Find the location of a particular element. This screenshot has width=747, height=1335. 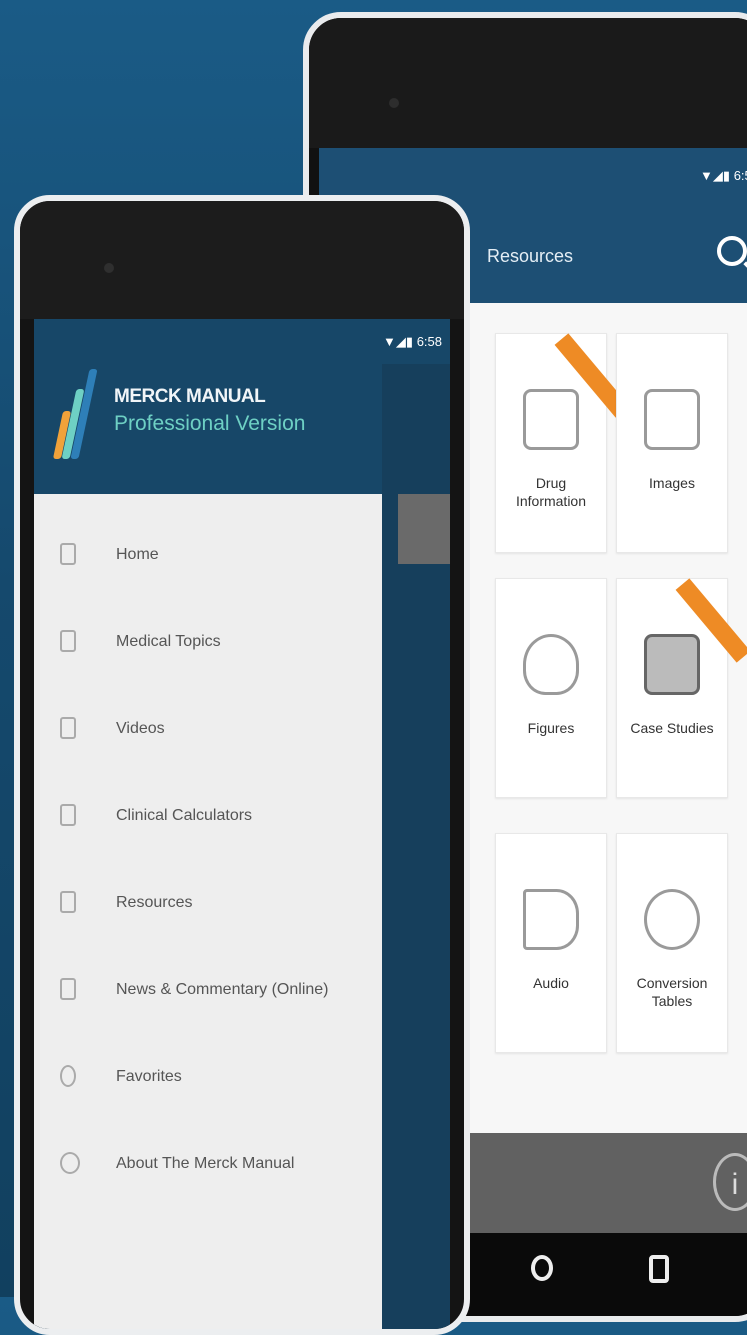

menu-item-clinical-calculators: Clinical Calculators is located at coordinates (208, 817).